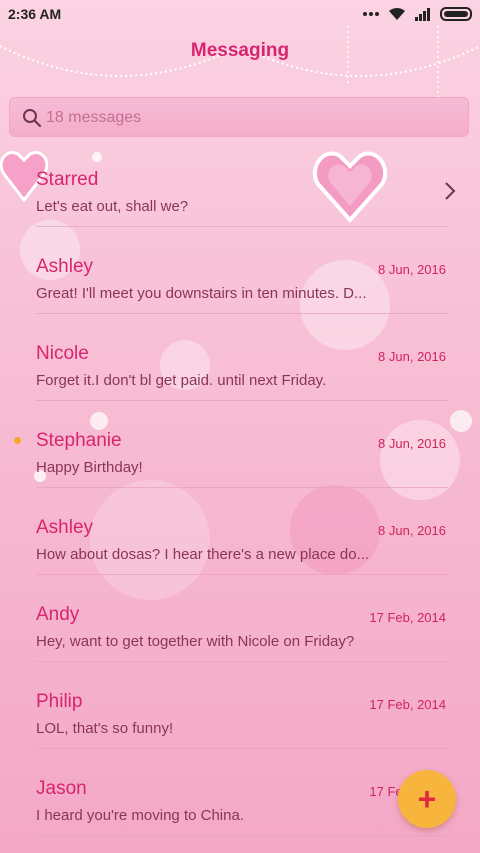 The image size is (480, 853). What do you see at coordinates (17, 440) in the screenshot?
I see `unread-indicator` at bounding box center [17, 440].